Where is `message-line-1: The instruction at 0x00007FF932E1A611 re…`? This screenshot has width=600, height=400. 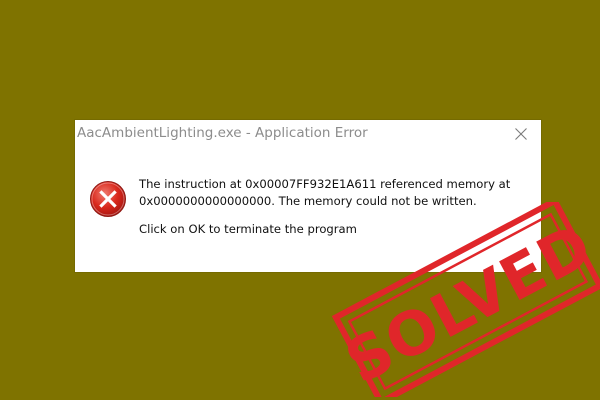
message-line-1: The instruction at 0x00007FF932E1A611 re… is located at coordinates (325, 184).